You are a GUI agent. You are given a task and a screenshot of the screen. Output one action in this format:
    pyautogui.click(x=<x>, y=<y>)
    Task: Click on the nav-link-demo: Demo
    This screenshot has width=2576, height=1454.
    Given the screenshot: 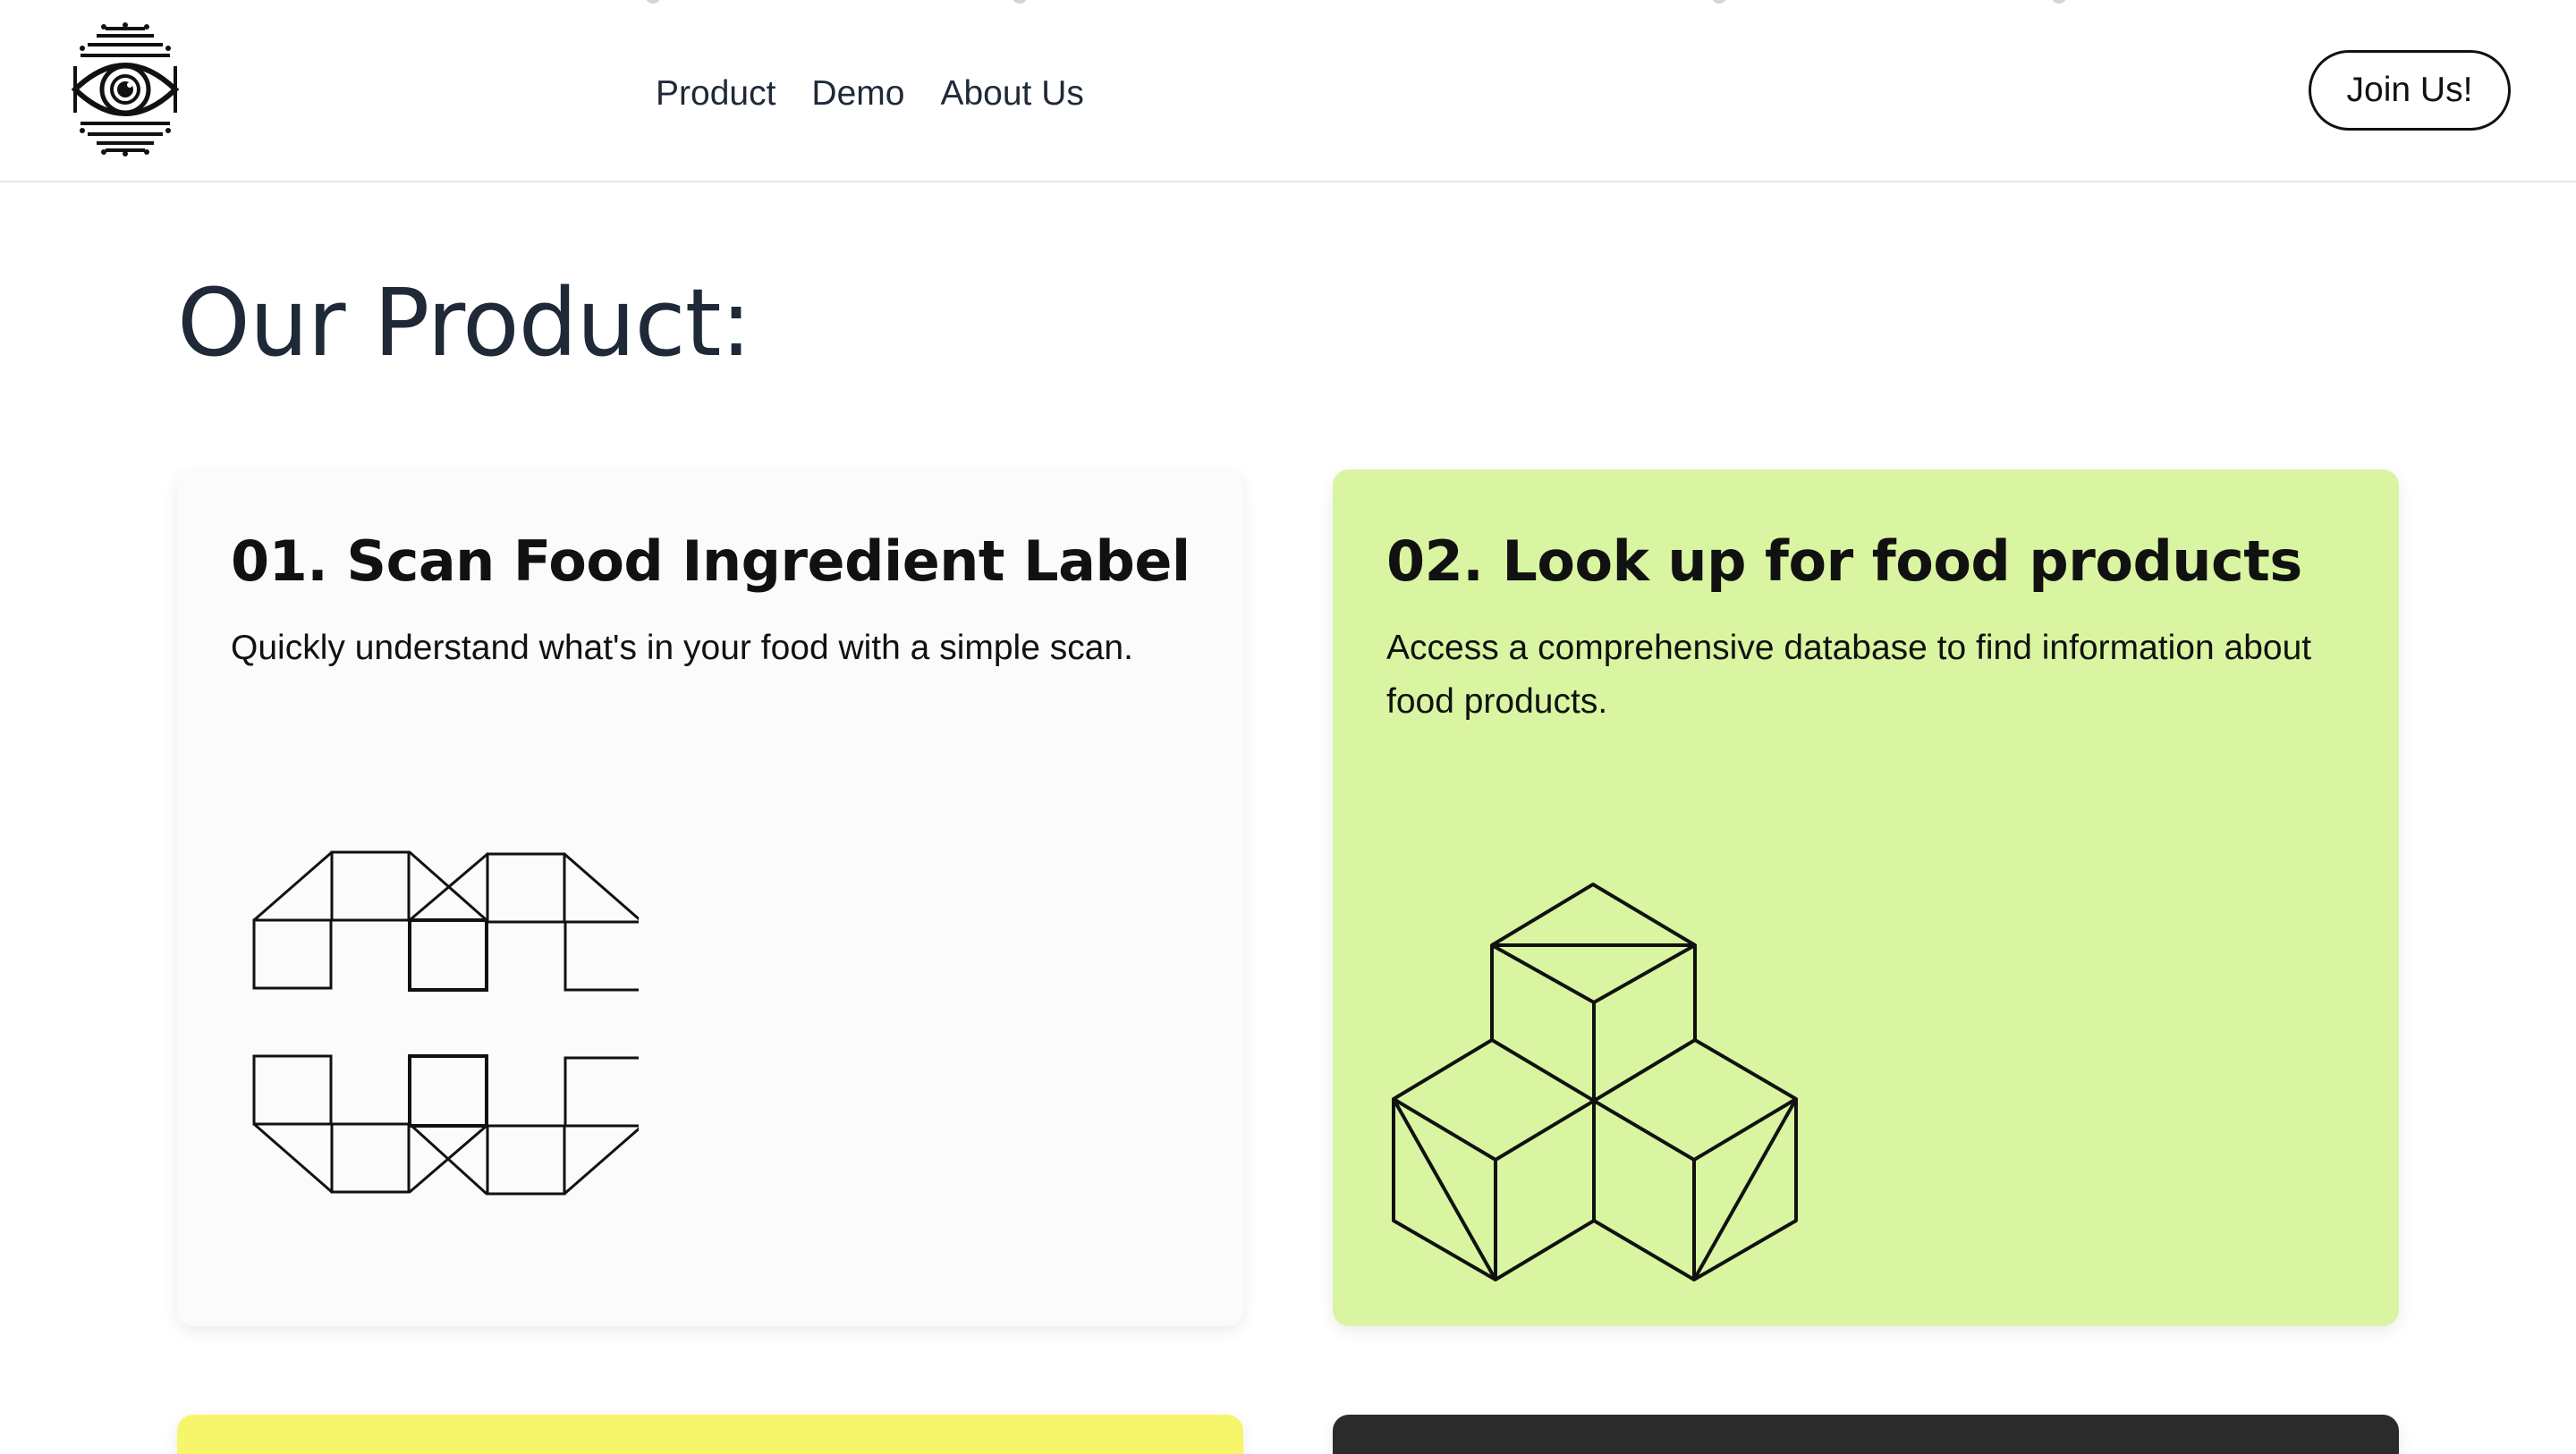 What is the action you would take?
    pyautogui.click(x=857, y=94)
    